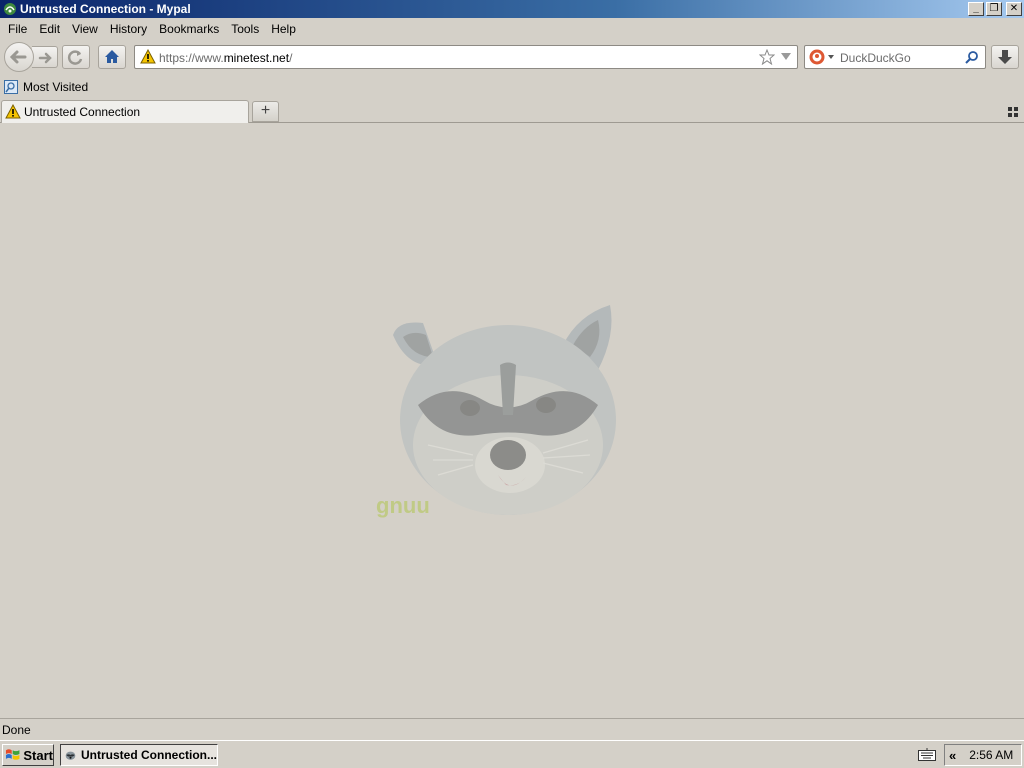  Describe the element at coordinates (952, 755) in the screenshot. I see `tray-expand-chevron: «` at that location.